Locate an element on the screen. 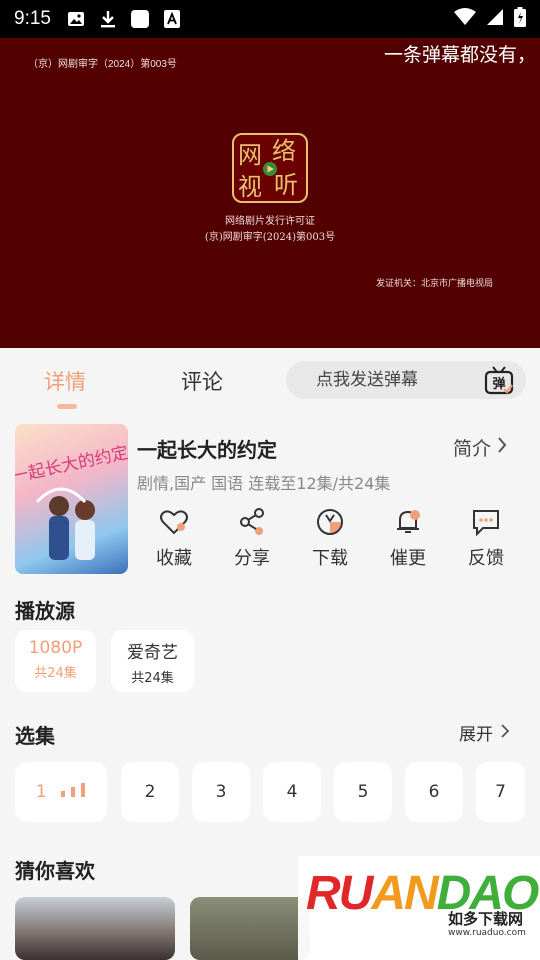  tab-details: 详情 is located at coordinates (65, 381).